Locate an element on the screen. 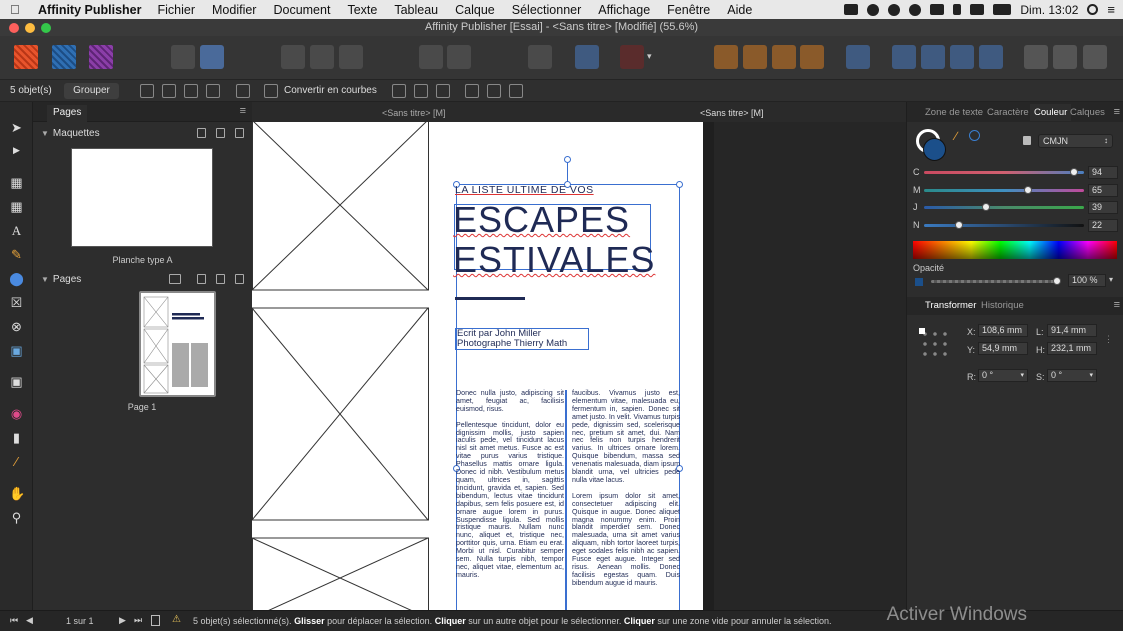 The image size is (1123, 631). designer-persona-button is located at coordinates (64, 57).